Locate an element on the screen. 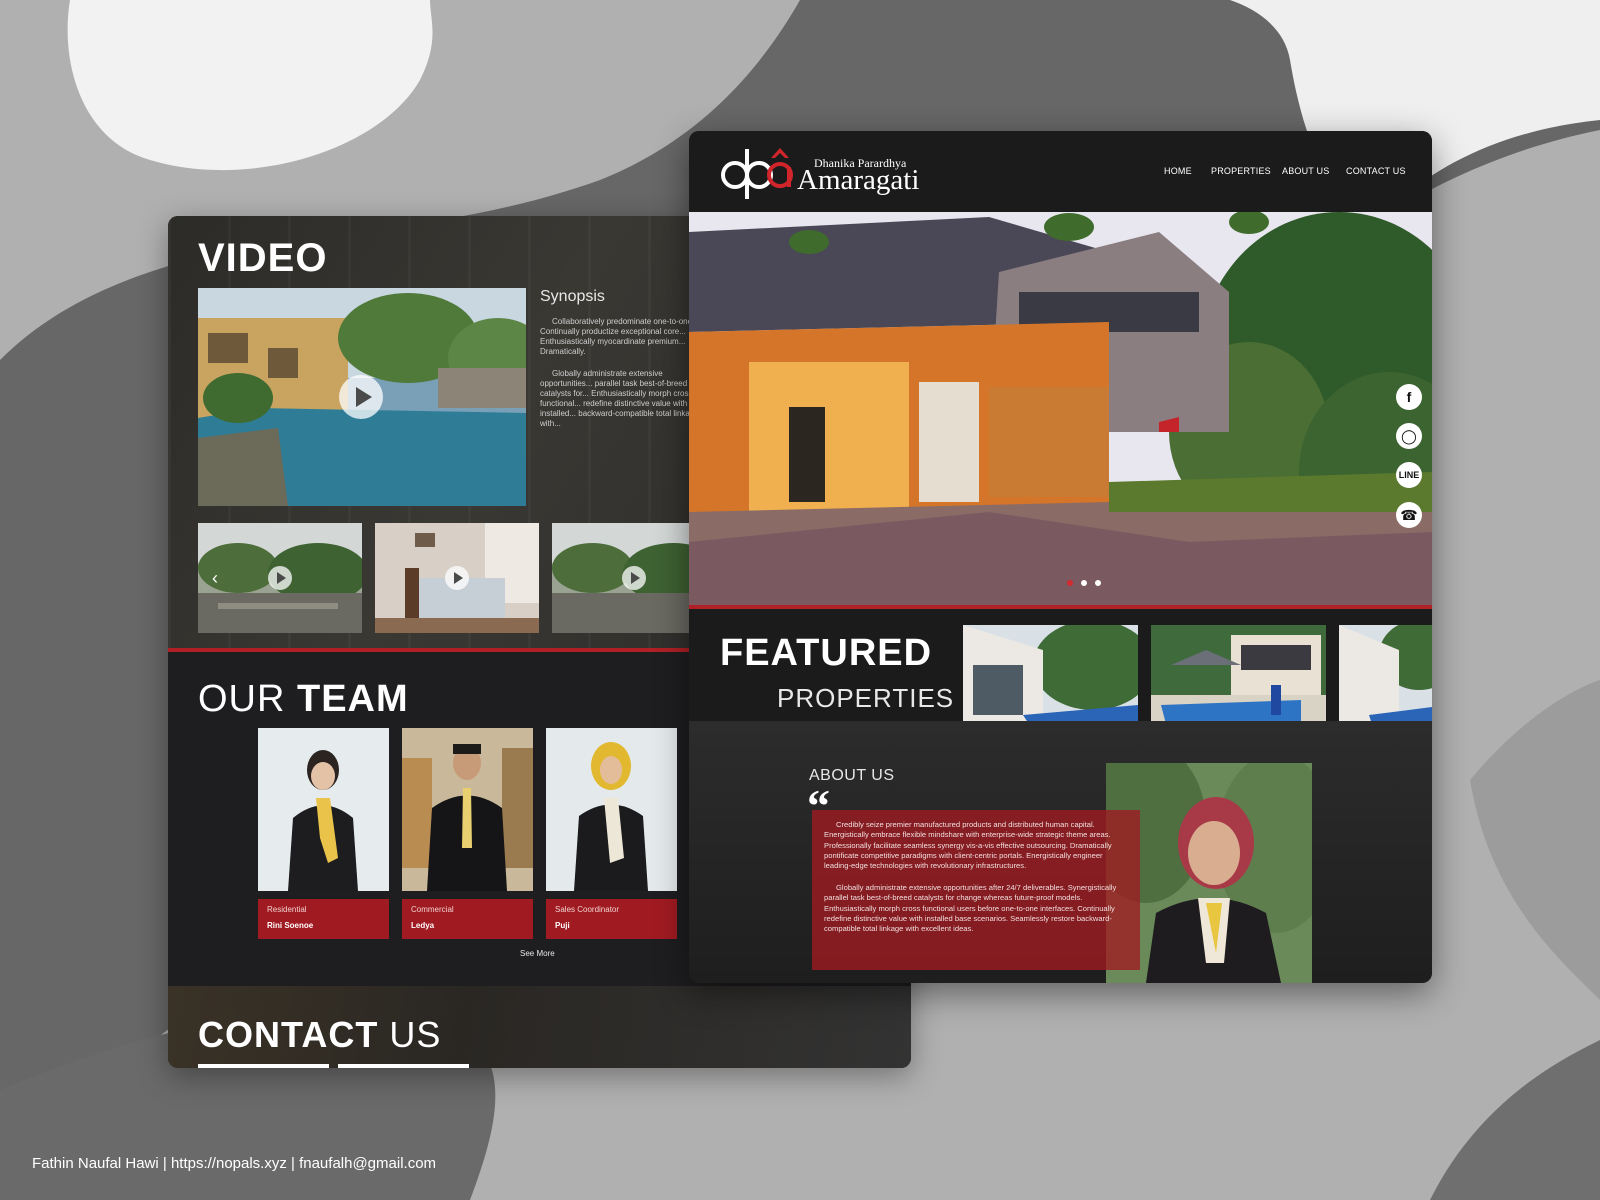 The height and width of the screenshot is (1200, 1600). team-member-card: Sales Coordinator Puji is located at coordinates (611, 834).